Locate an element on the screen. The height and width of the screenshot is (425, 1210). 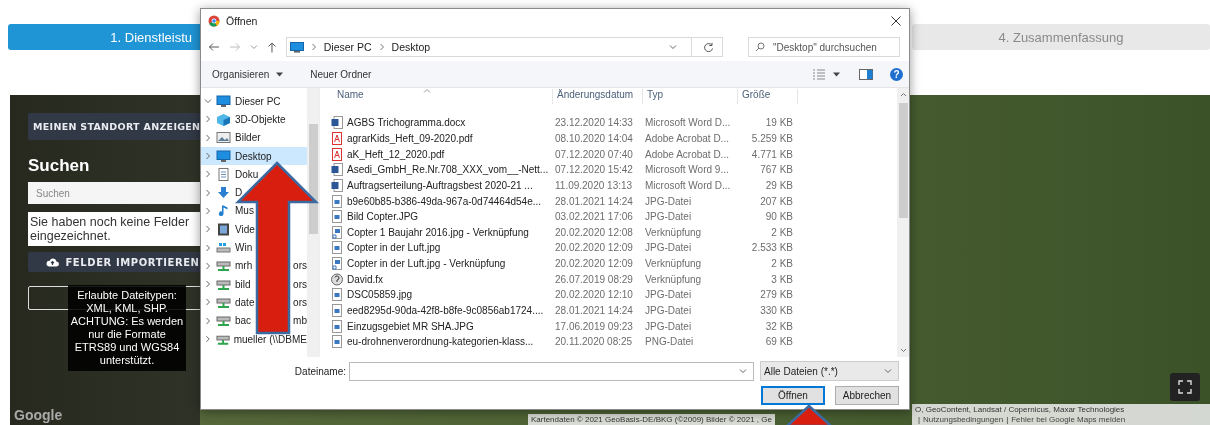
dialog-button: Öffnen is located at coordinates (793, 395).